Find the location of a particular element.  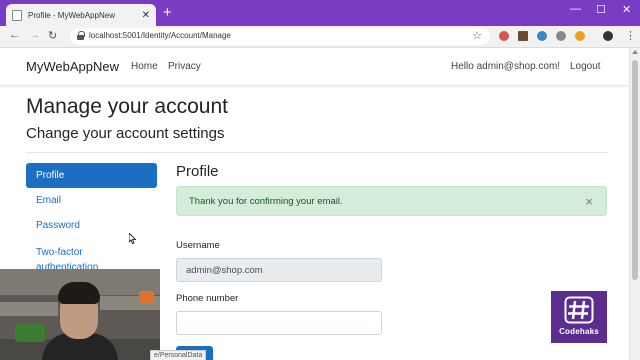

close-icon: × is located at coordinates (589, 201).